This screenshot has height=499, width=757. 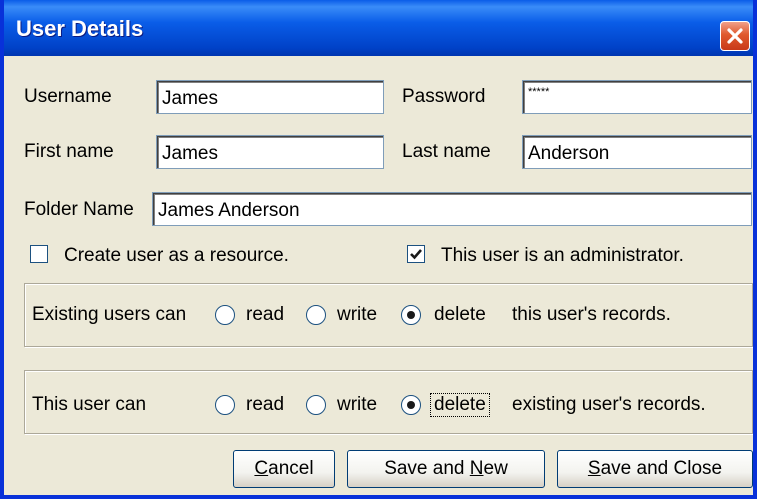 I want to click on folder-name-field: James Anderson, so click(x=452, y=209).